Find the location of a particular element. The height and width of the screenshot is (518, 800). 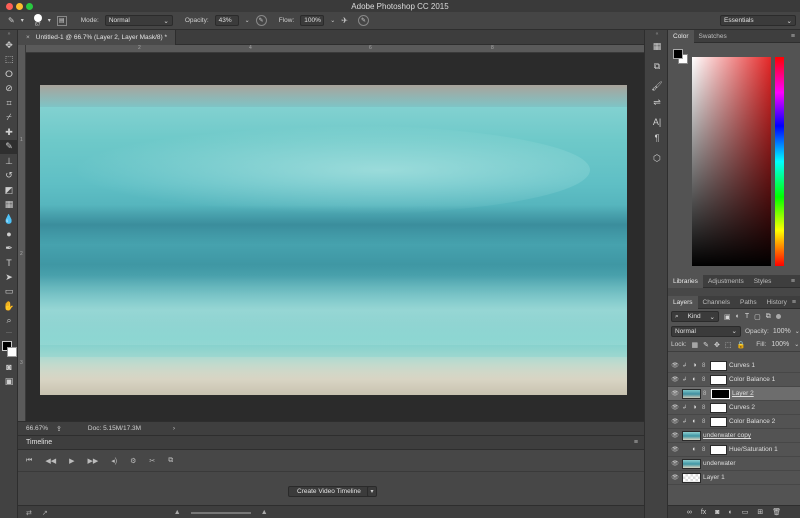

delete-layer-icon: 🗑 is located at coordinates (776, 512).